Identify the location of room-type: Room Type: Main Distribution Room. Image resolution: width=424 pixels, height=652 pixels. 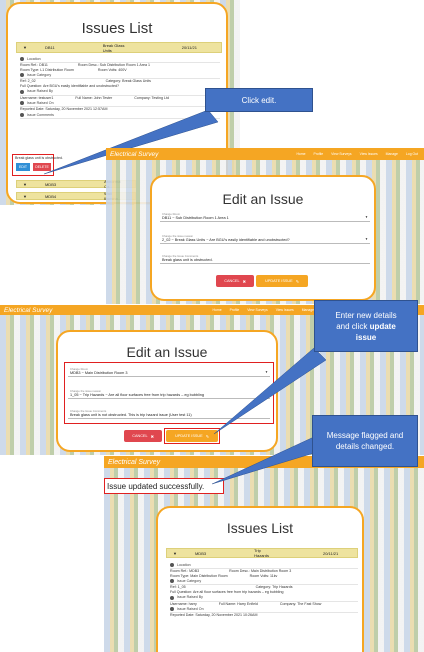
(199, 575).